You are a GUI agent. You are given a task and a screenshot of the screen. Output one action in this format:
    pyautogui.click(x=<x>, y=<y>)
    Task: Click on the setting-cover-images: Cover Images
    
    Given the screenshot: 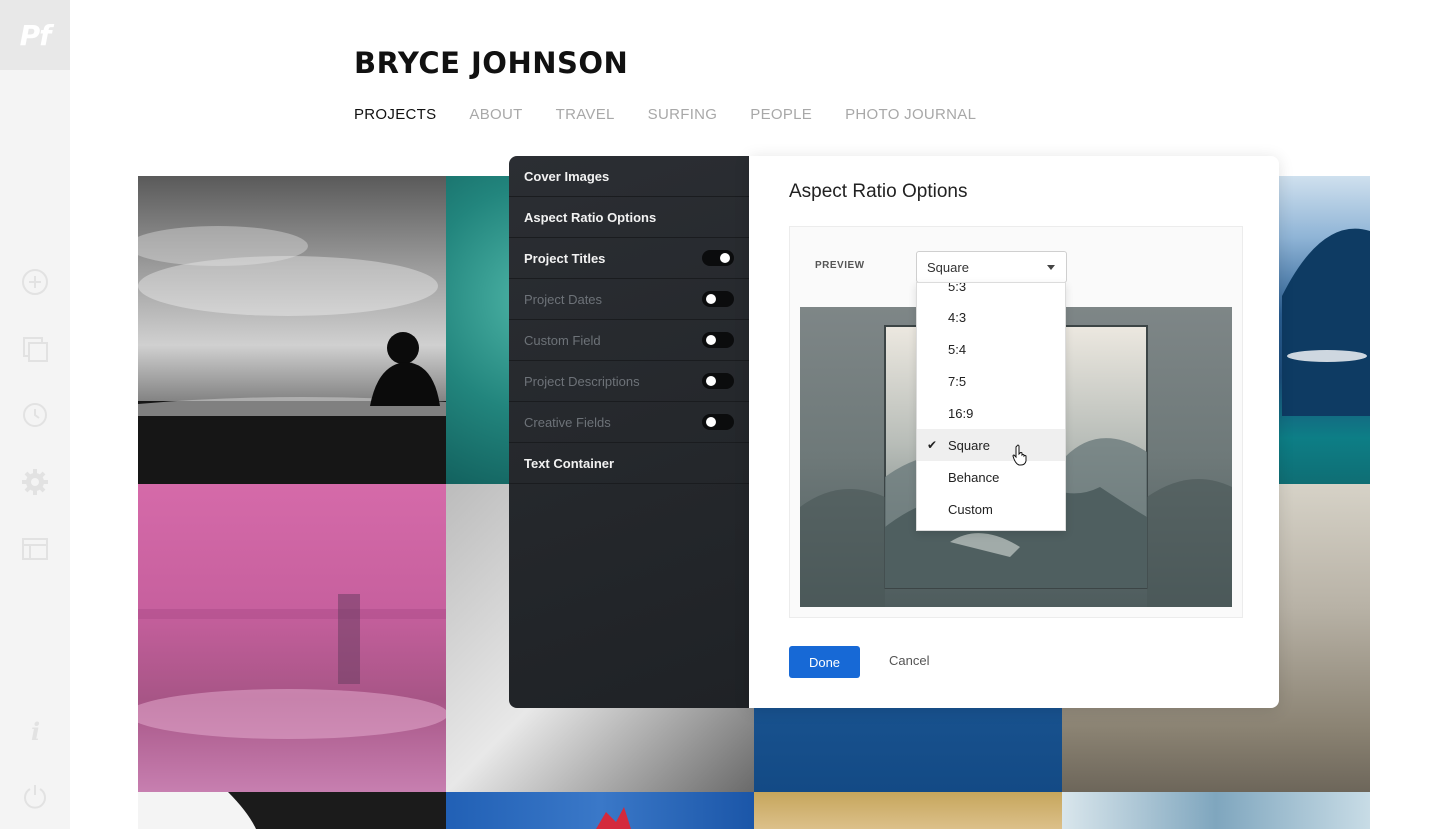 What is the action you would take?
    pyautogui.click(x=629, y=176)
    